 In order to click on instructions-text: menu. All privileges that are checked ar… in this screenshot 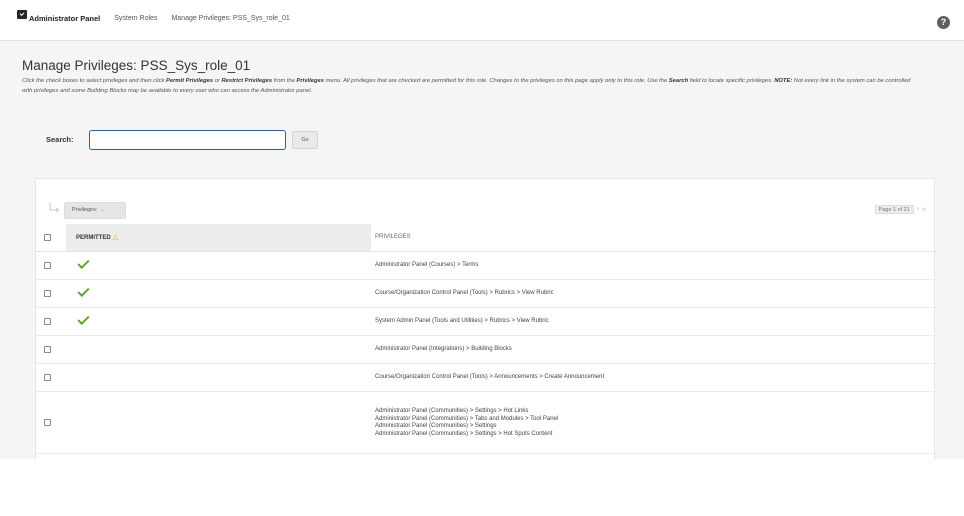, I will do `click(496, 81)`.